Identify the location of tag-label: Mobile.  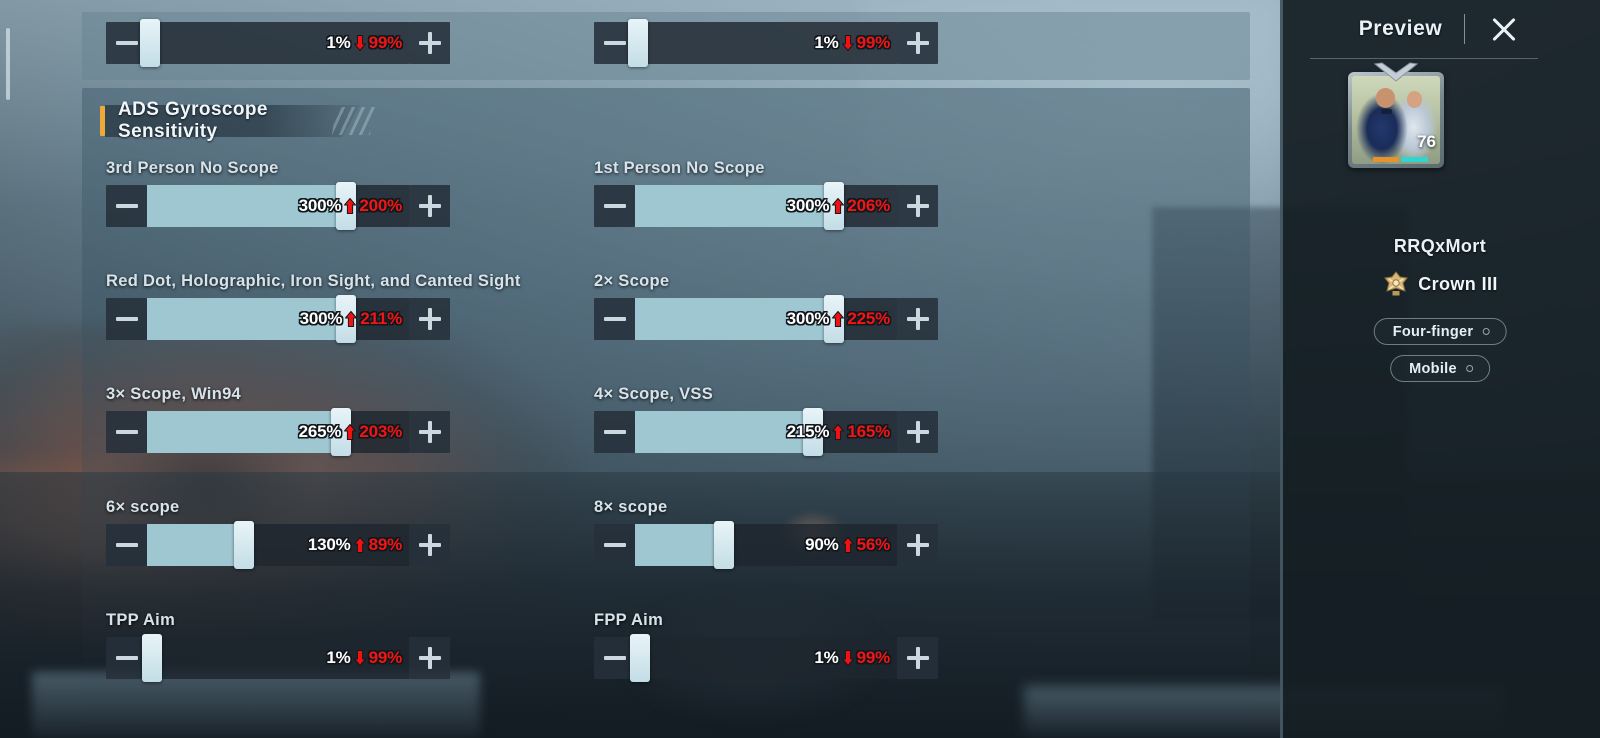
(1433, 368).